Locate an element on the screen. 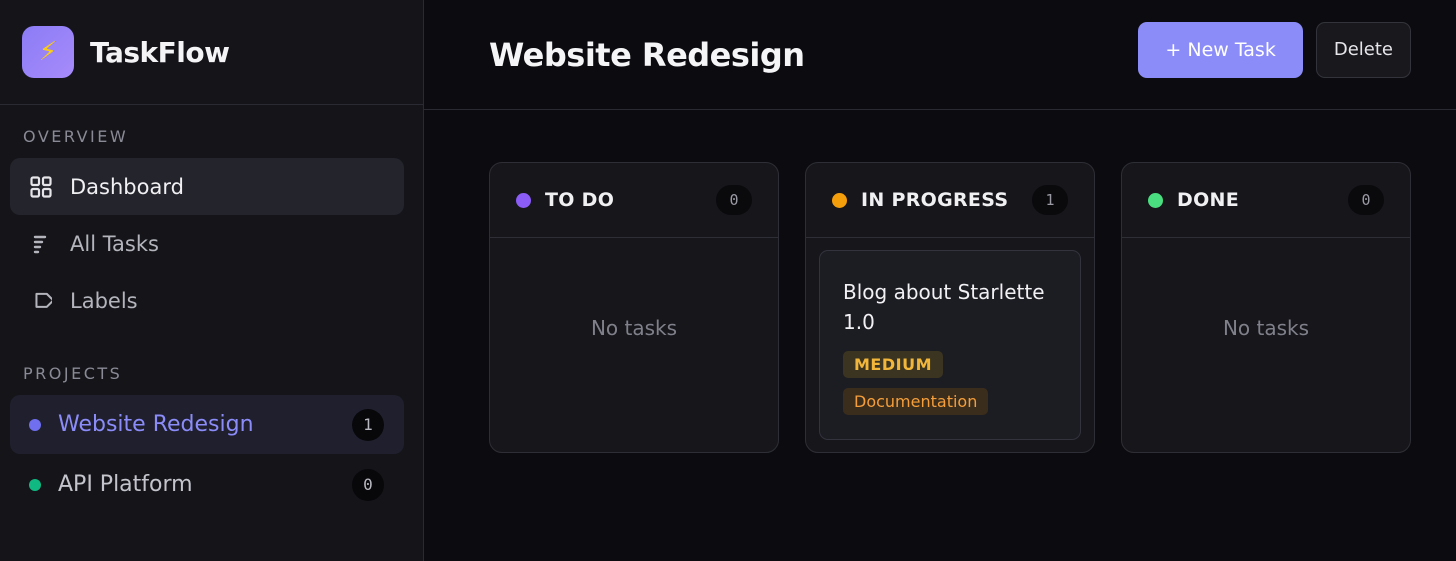  sidebar-item-labels: Labels is located at coordinates (207, 300).